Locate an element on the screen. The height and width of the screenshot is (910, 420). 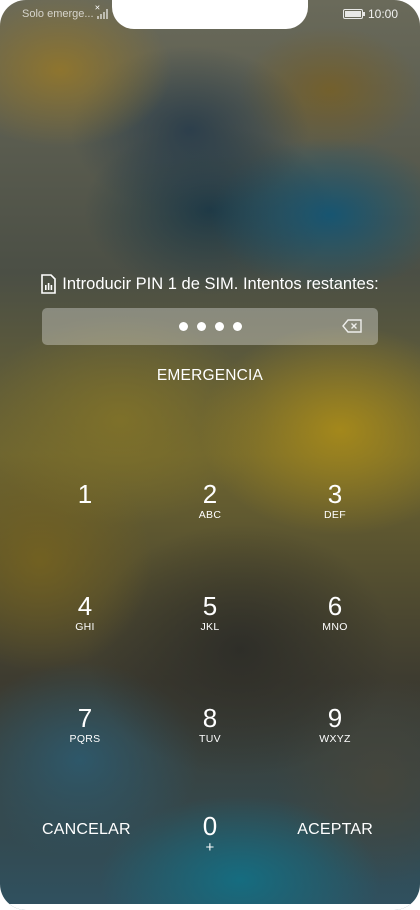
key-letters: MNO is located at coordinates (335, 627).